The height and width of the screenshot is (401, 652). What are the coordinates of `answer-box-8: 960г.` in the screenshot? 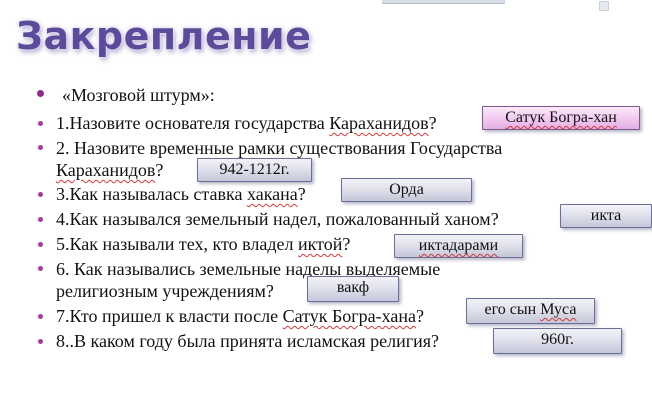 It's located at (557, 341).